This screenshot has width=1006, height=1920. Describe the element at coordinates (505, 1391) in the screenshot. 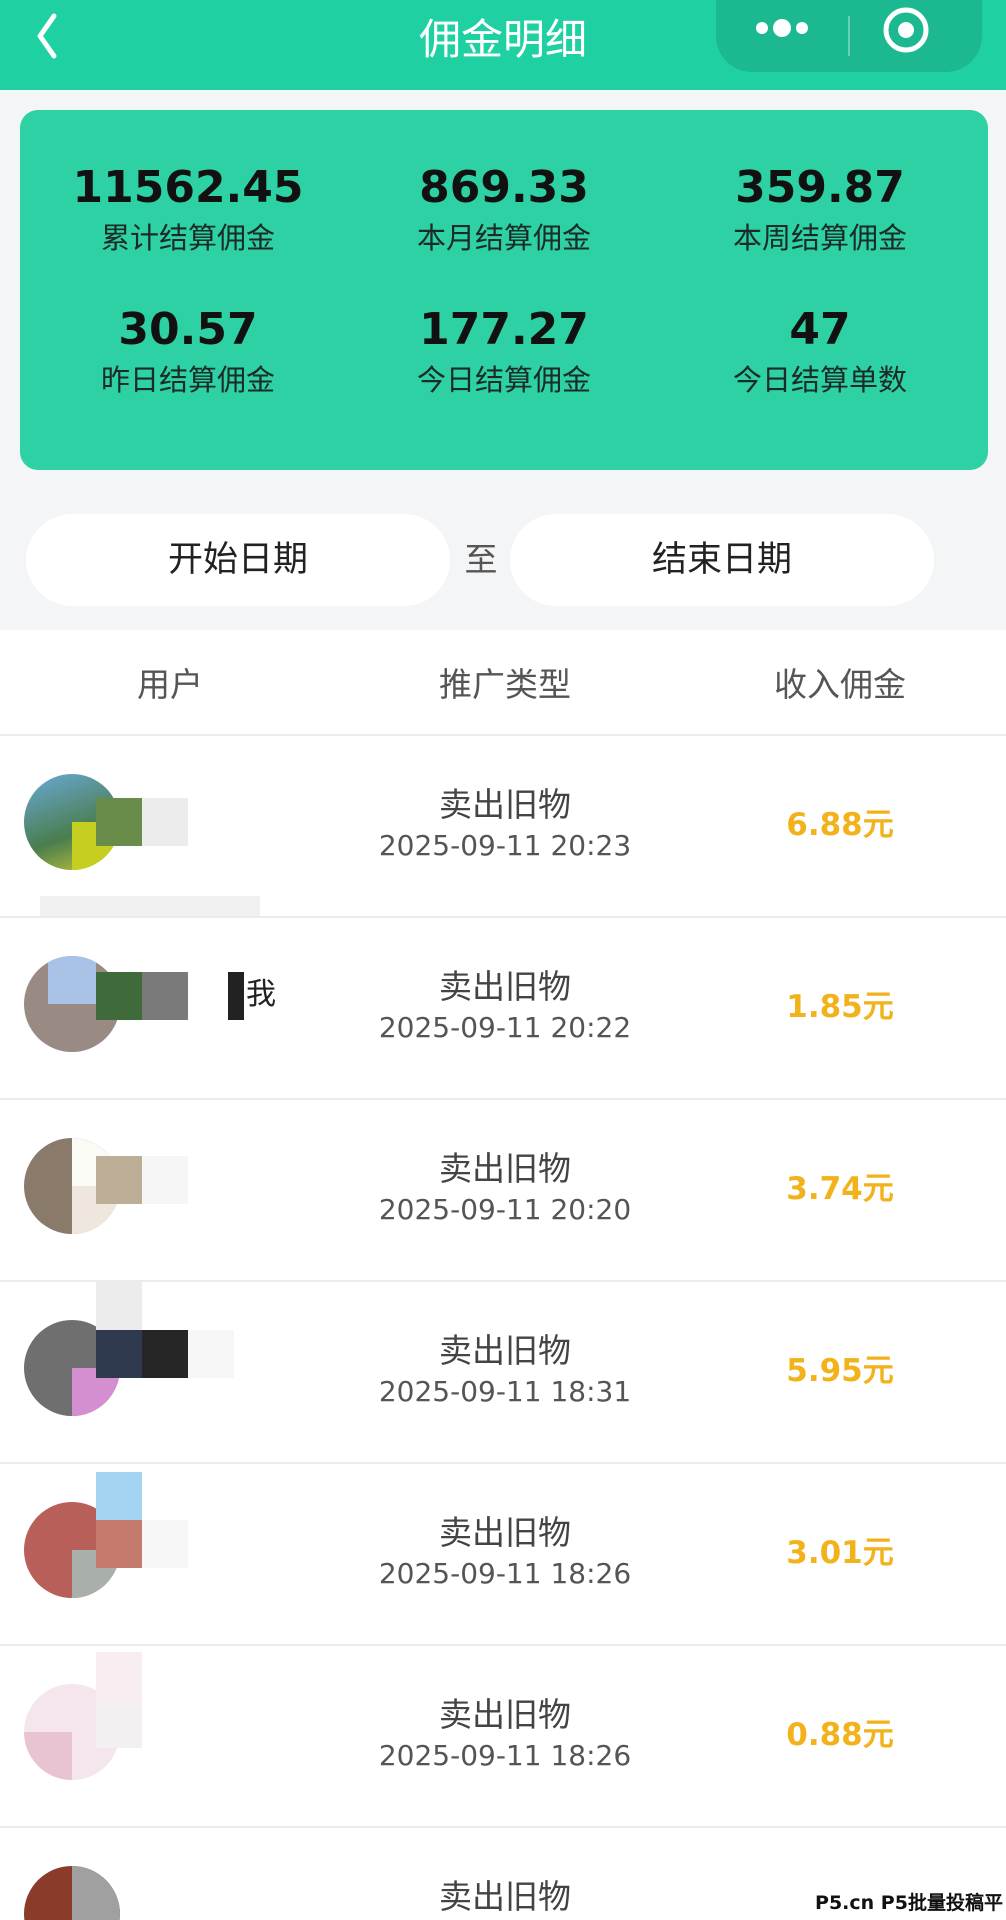

I see `order-time: 2025-09-11 18:31` at that location.